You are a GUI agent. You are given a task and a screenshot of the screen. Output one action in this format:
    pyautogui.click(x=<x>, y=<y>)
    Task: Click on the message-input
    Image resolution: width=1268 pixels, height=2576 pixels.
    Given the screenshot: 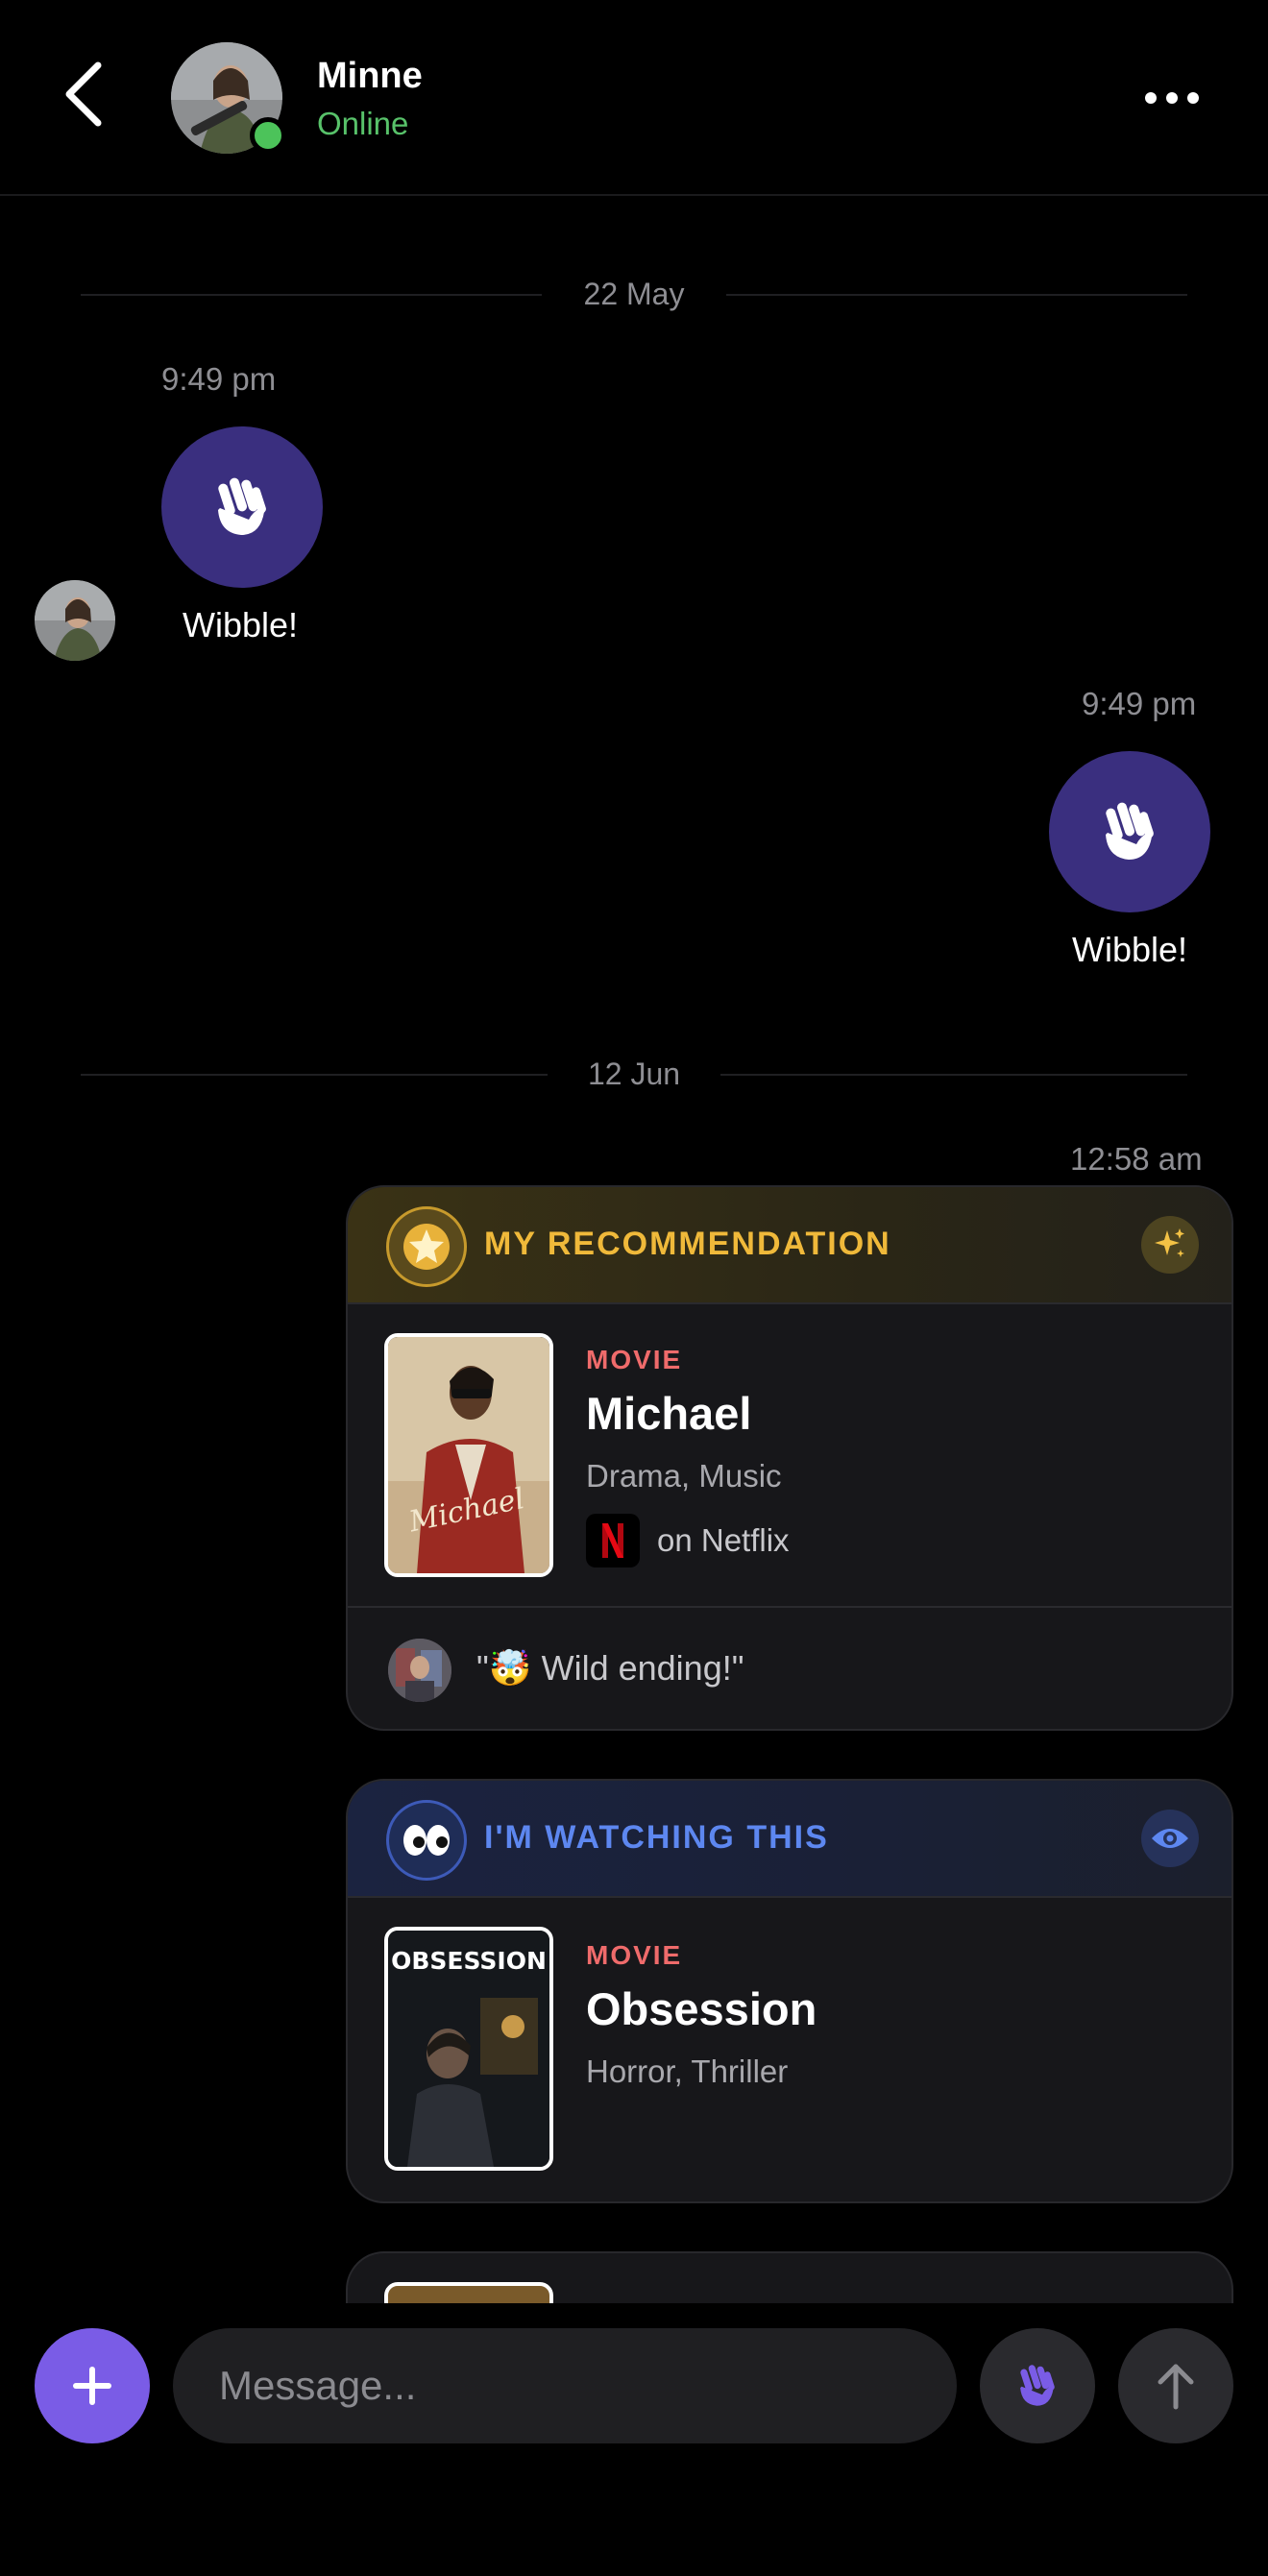 What is the action you would take?
    pyautogui.click(x=565, y=2385)
    